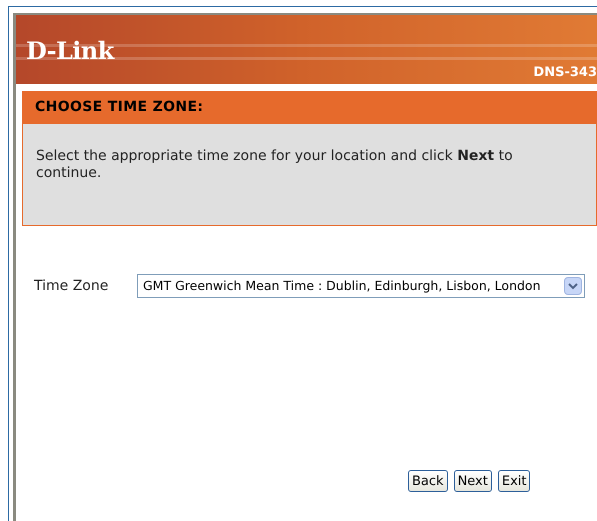 This screenshot has width=597, height=521. Describe the element at coordinates (473, 481) in the screenshot. I see `wizard-button: Next` at that location.